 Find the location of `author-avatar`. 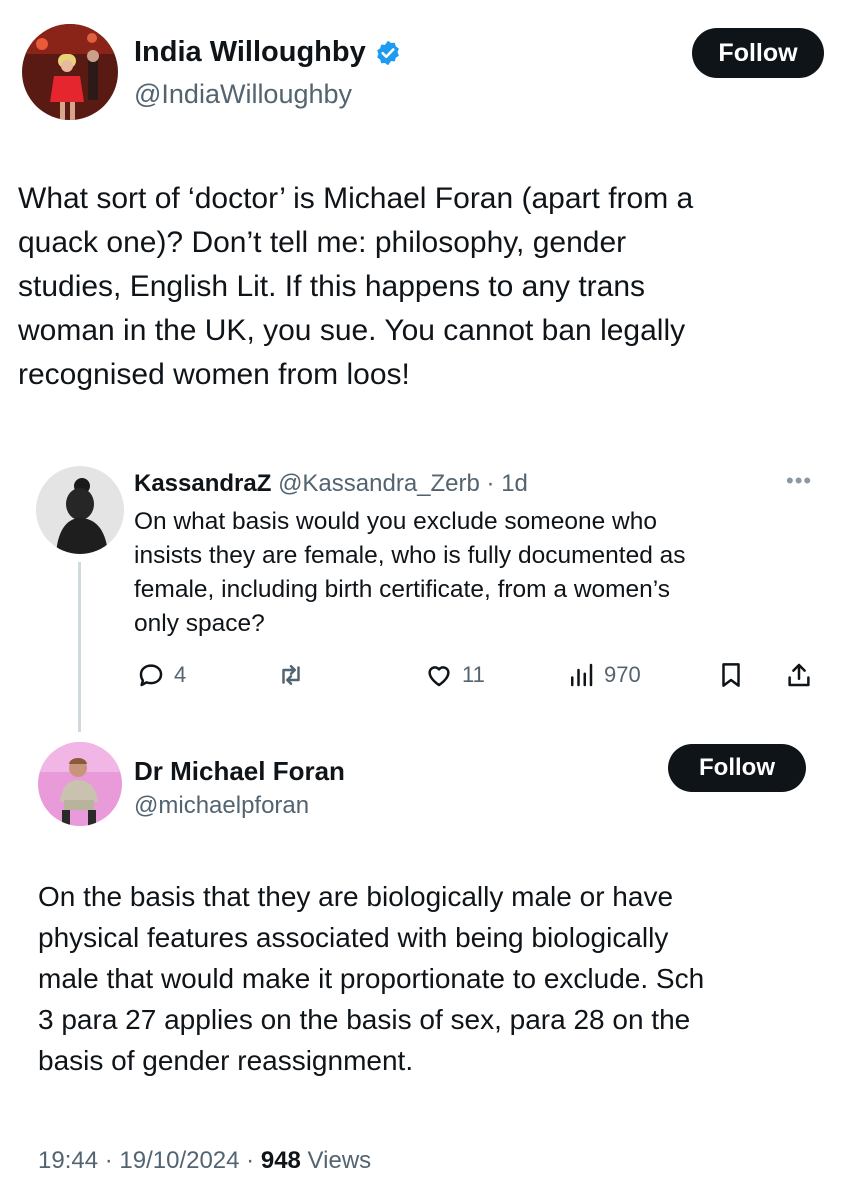

author-avatar is located at coordinates (70, 72).